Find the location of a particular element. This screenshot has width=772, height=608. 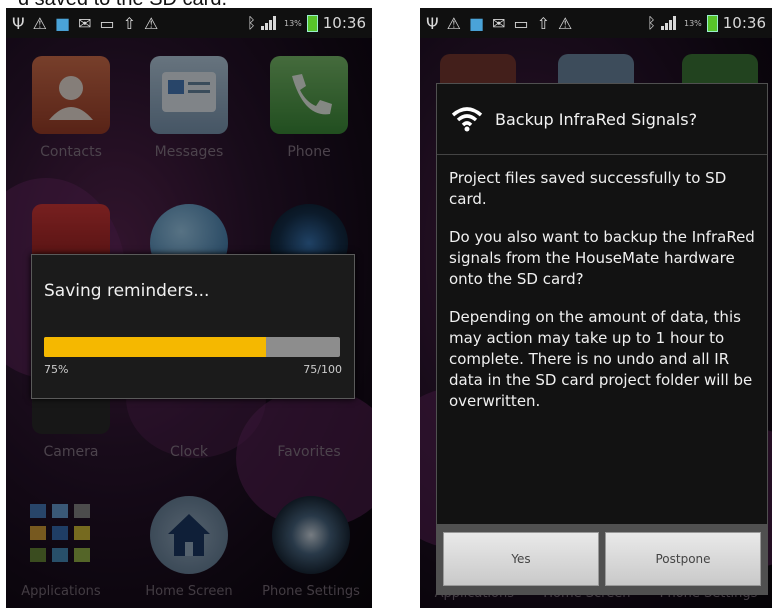

wifi-icon is located at coordinates (467, 119).